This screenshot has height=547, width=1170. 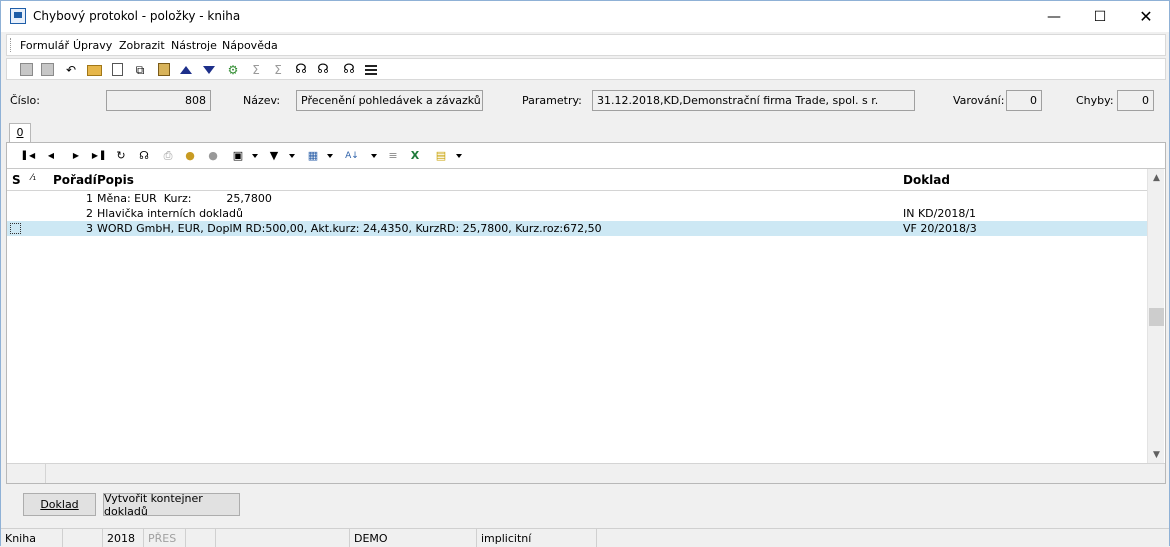 I want to click on grid-header: S ⁄₁ Pořadí Popis Doklad, so click(x=577, y=180).